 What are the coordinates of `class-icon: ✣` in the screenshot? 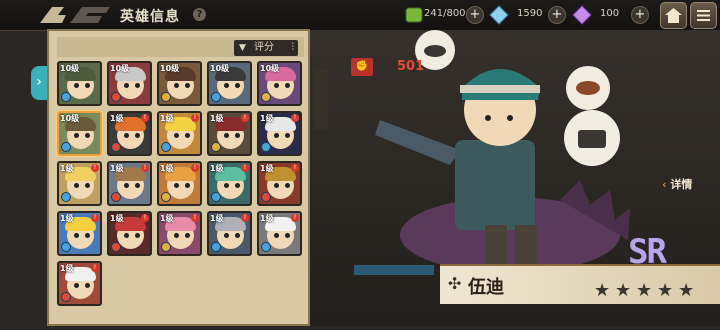 It's located at (455, 283).